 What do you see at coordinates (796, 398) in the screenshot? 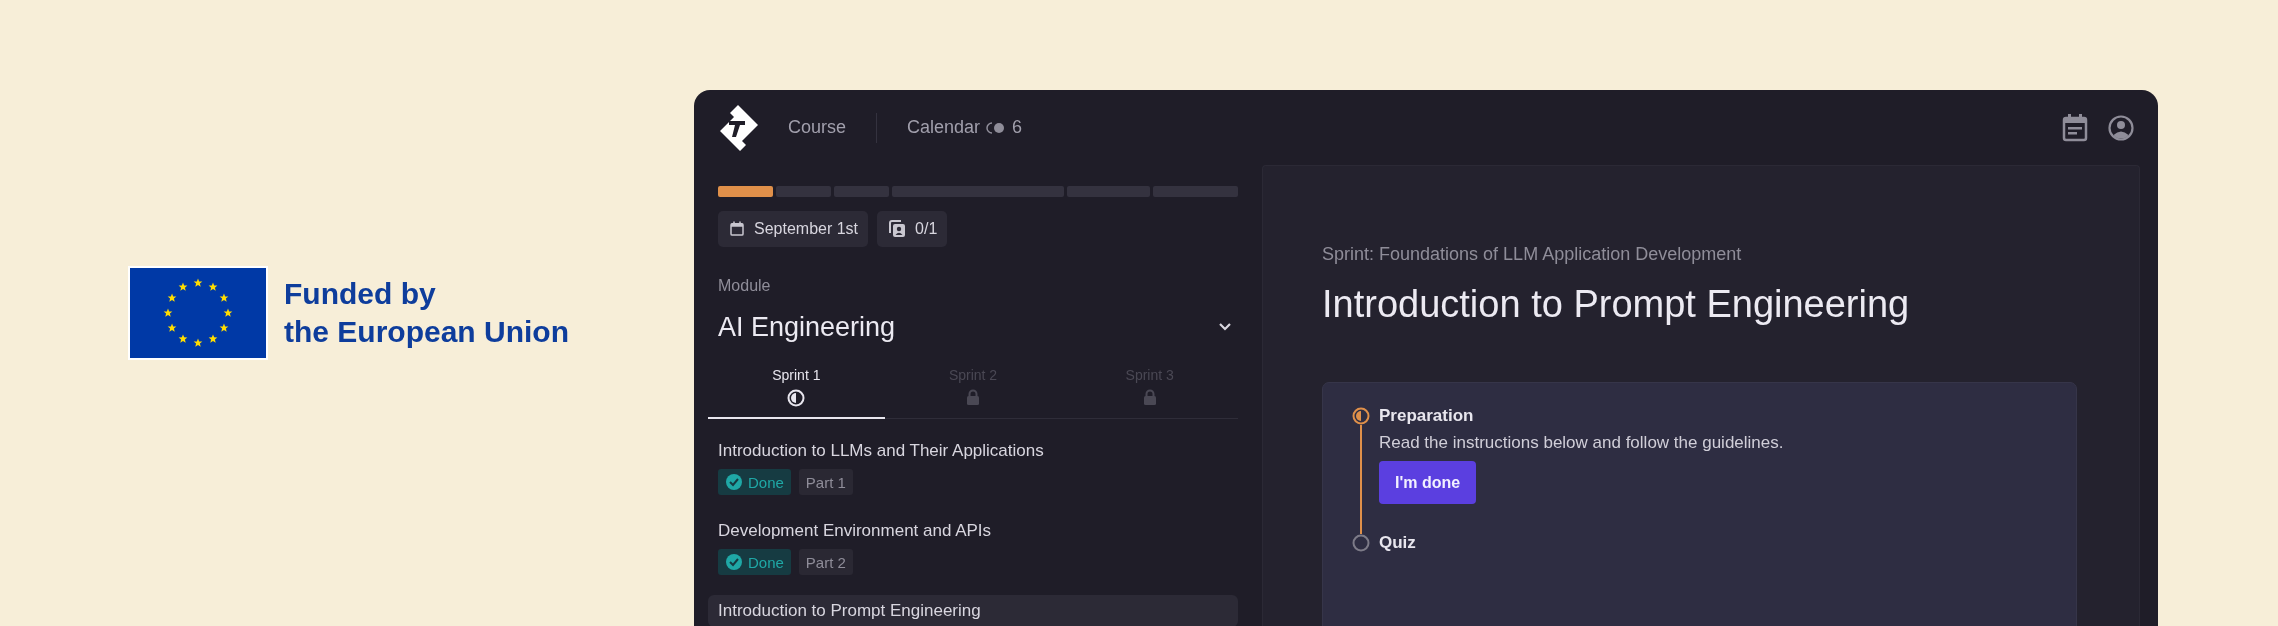
I see `half-circle-icon` at bounding box center [796, 398].